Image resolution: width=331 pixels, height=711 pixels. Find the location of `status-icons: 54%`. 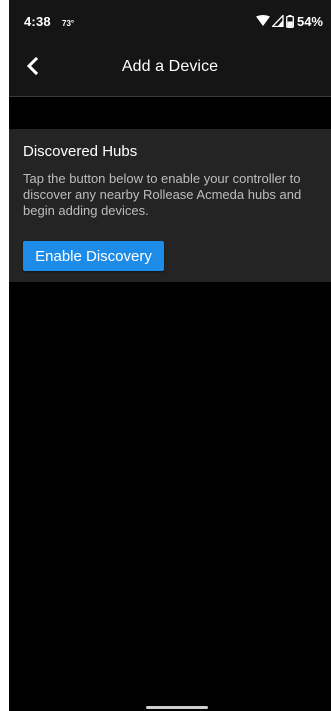

status-icons: 54% is located at coordinates (289, 21).